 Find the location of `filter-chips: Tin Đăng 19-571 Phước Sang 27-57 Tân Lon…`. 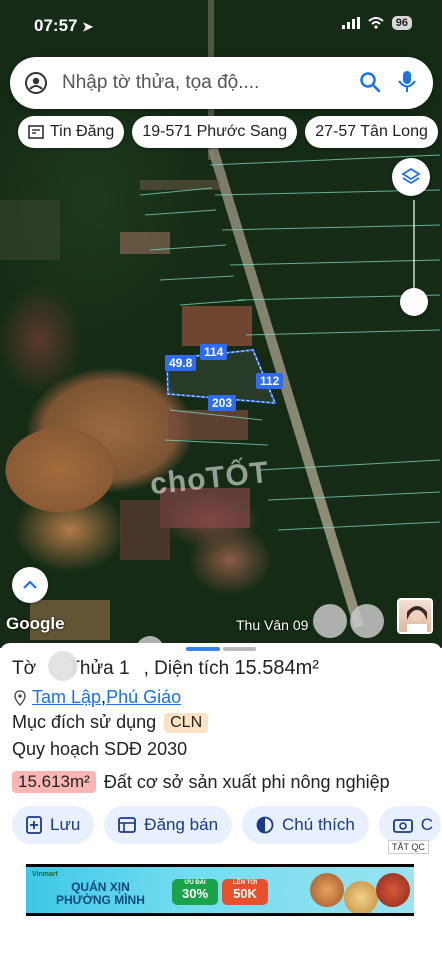

filter-chips: Tin Đăng 19-571 Phước Sang 27-57 Tân Lon… is located at coordinates (228, 132).